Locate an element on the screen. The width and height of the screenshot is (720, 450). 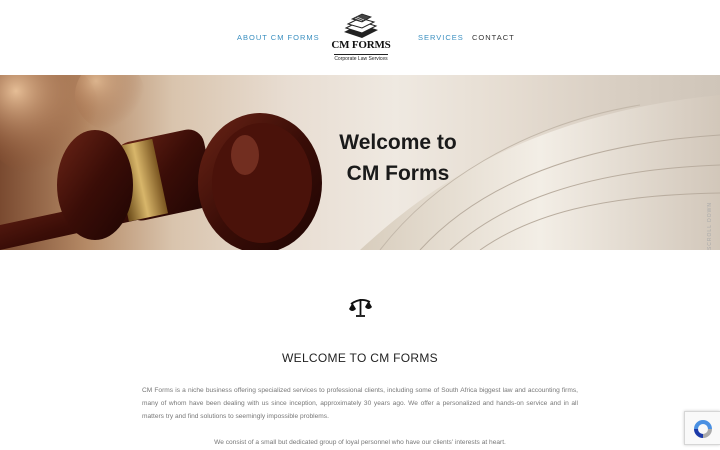
scroll-down-indicator: SCROLL DOWN is located at coordinates (710, 228).